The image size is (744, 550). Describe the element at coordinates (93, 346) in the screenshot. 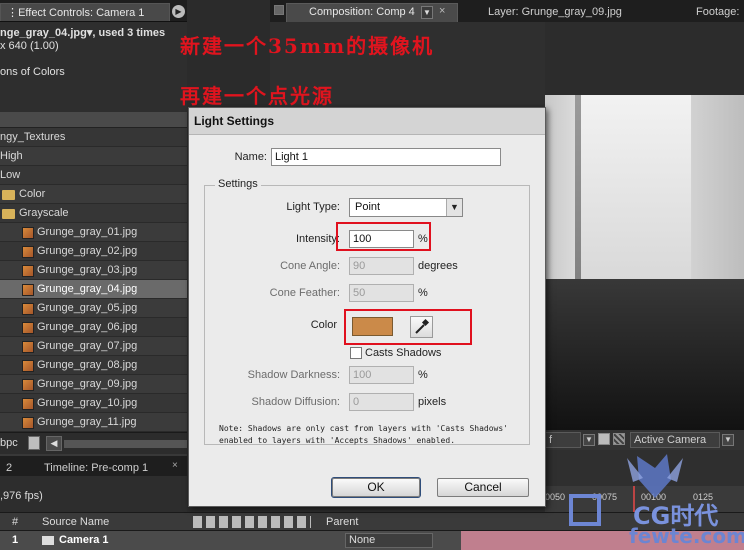

I see `project-file-row: Grunge_gray_07.jpg` at that location.